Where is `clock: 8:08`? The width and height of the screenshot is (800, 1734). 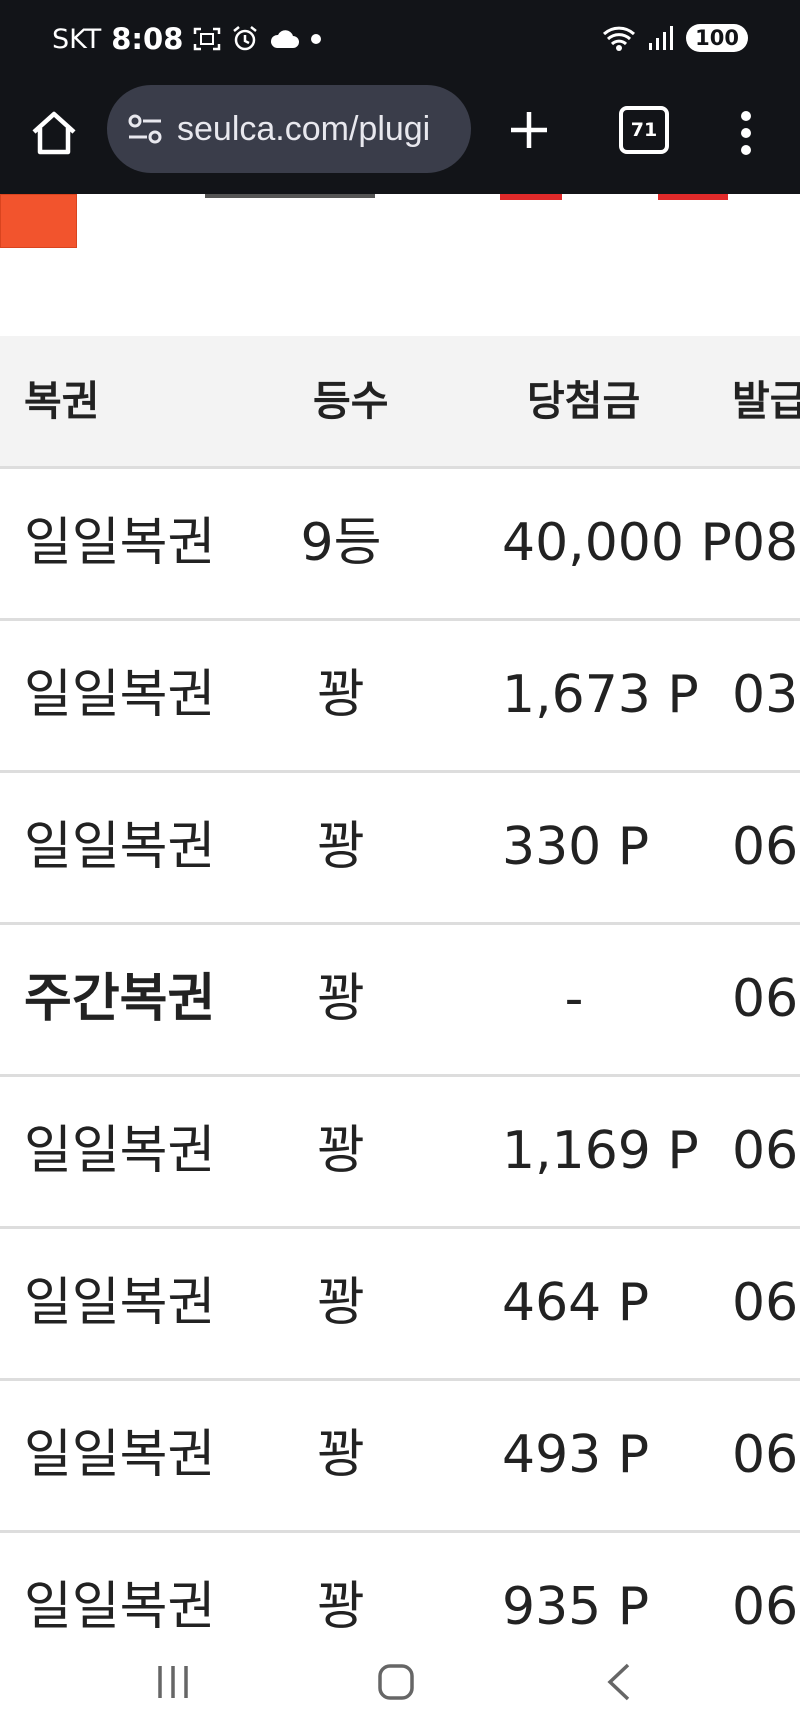
clock: 8:08 is located at coordinates (147, 39).